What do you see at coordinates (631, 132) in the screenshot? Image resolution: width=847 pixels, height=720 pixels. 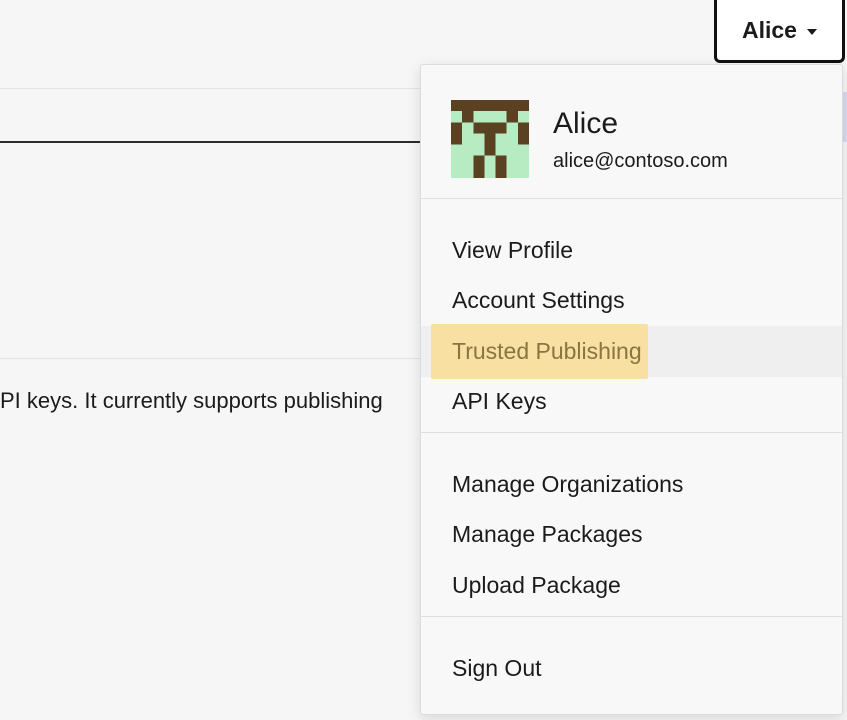 I see `profile-summary: Alice alice@contoso.com` at bounding box center [631, 132].